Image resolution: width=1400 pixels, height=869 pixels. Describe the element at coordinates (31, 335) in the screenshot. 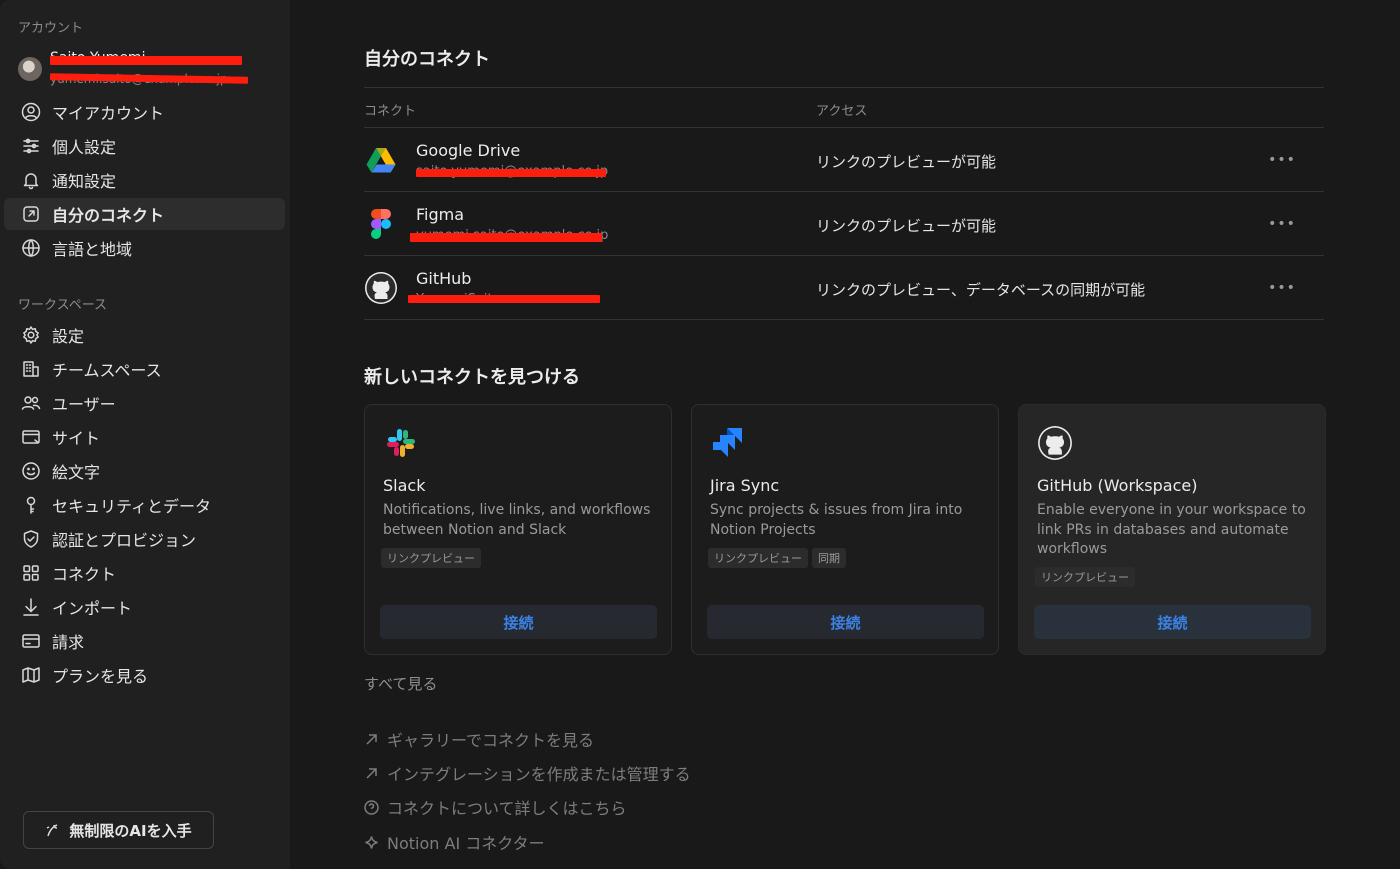

I see `gear-icon` at that location.